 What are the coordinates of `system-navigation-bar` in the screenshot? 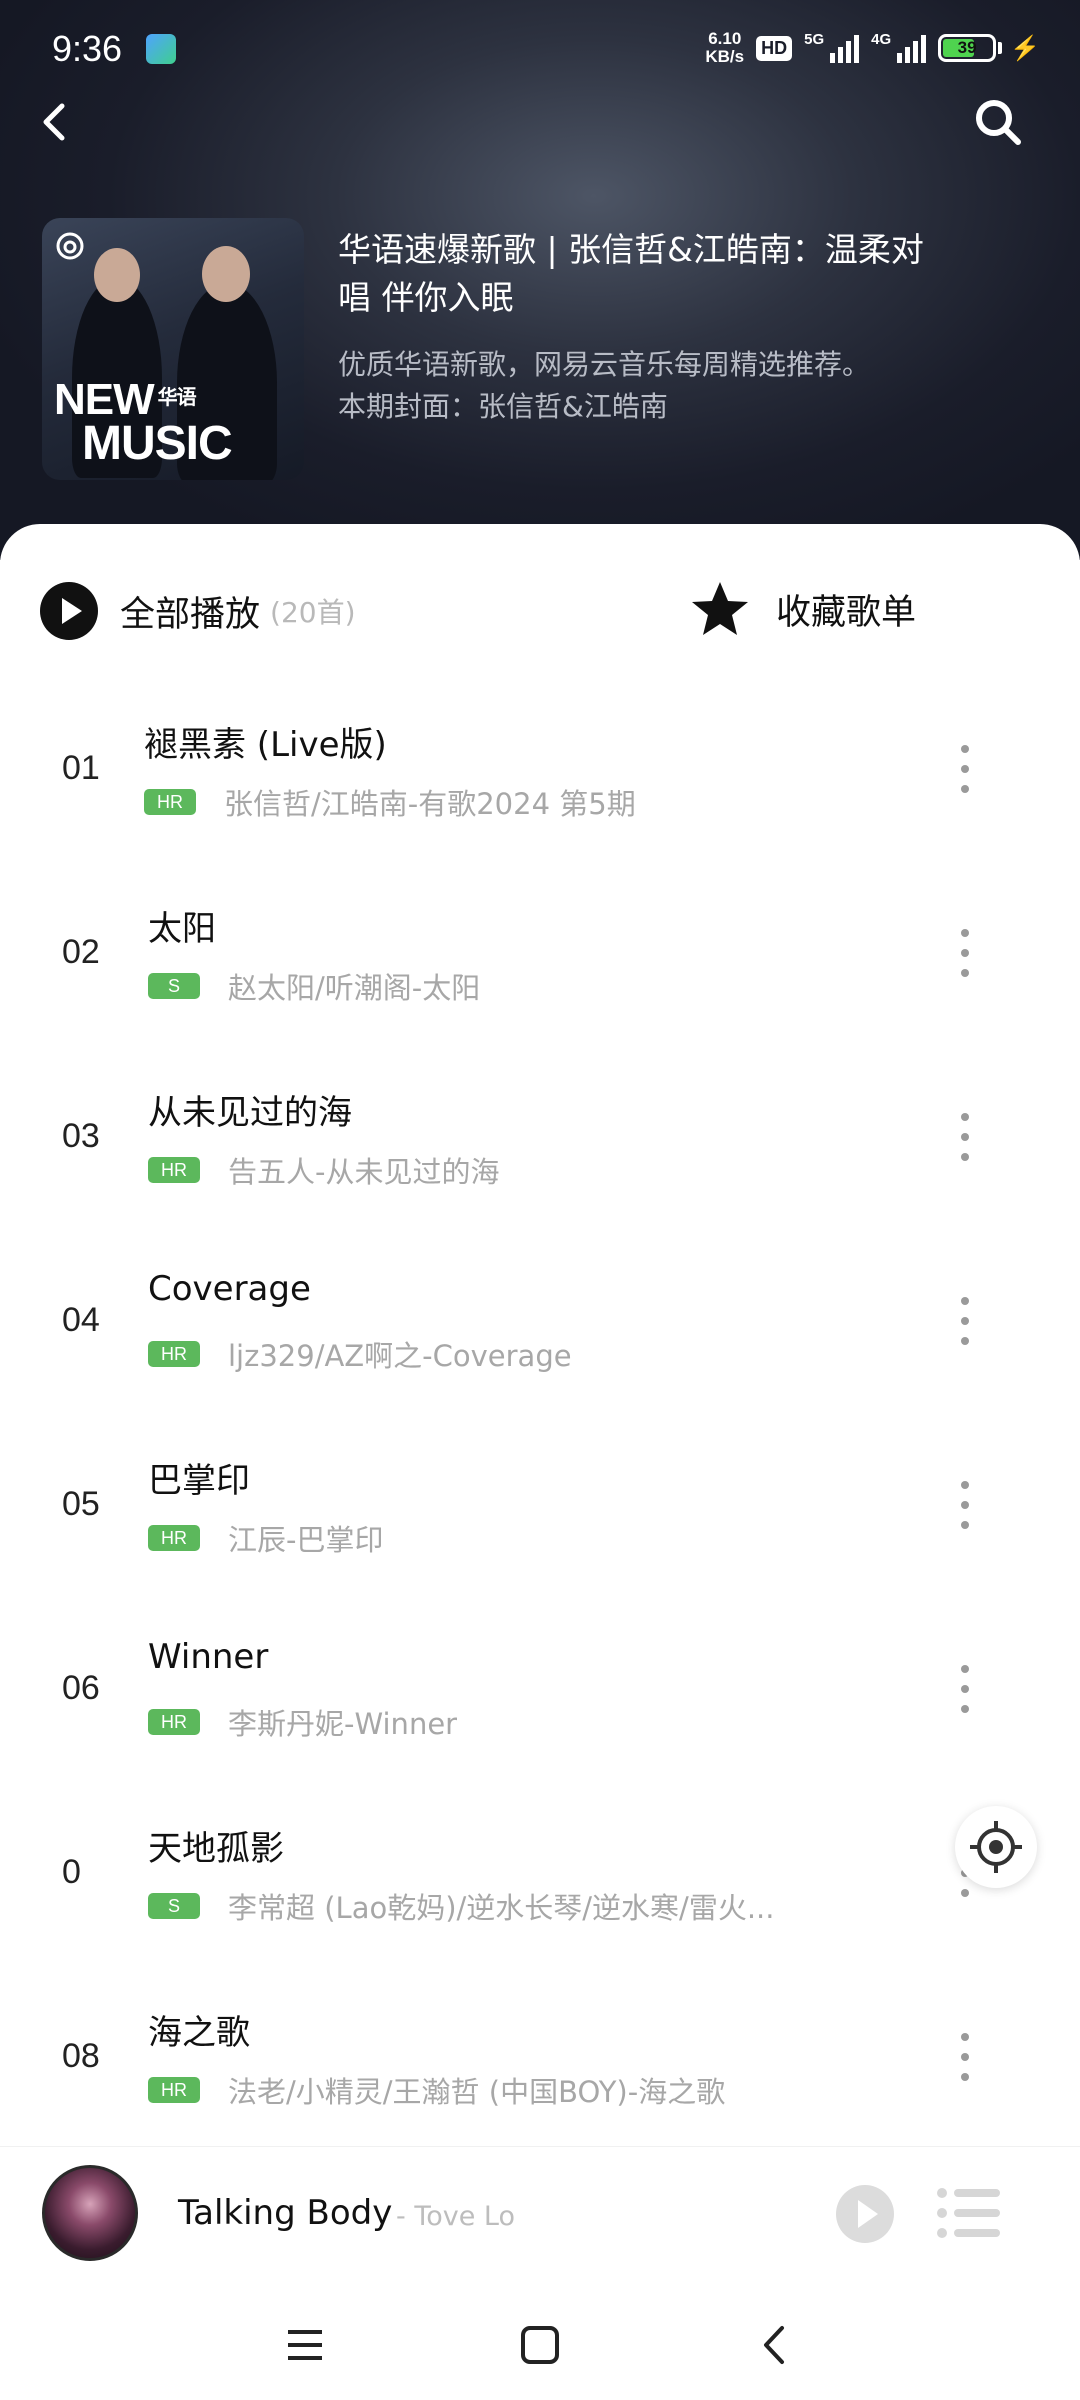 It's located at (540, 2345).